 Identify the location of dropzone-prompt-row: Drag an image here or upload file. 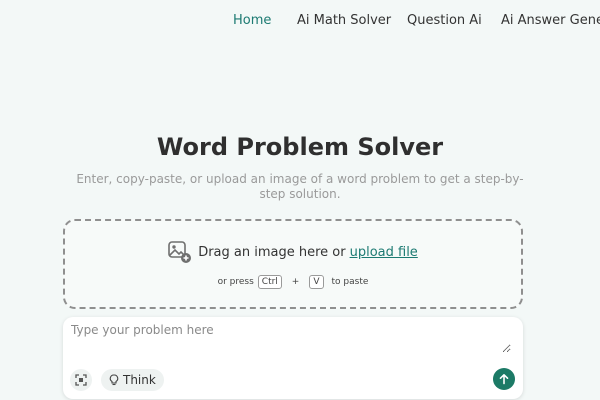
(293, 252).